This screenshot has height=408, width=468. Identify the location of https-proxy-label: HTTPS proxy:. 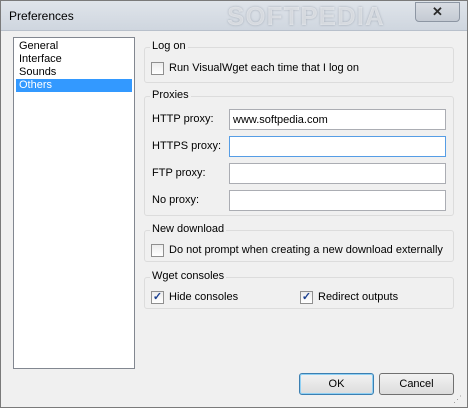
(187, 146).